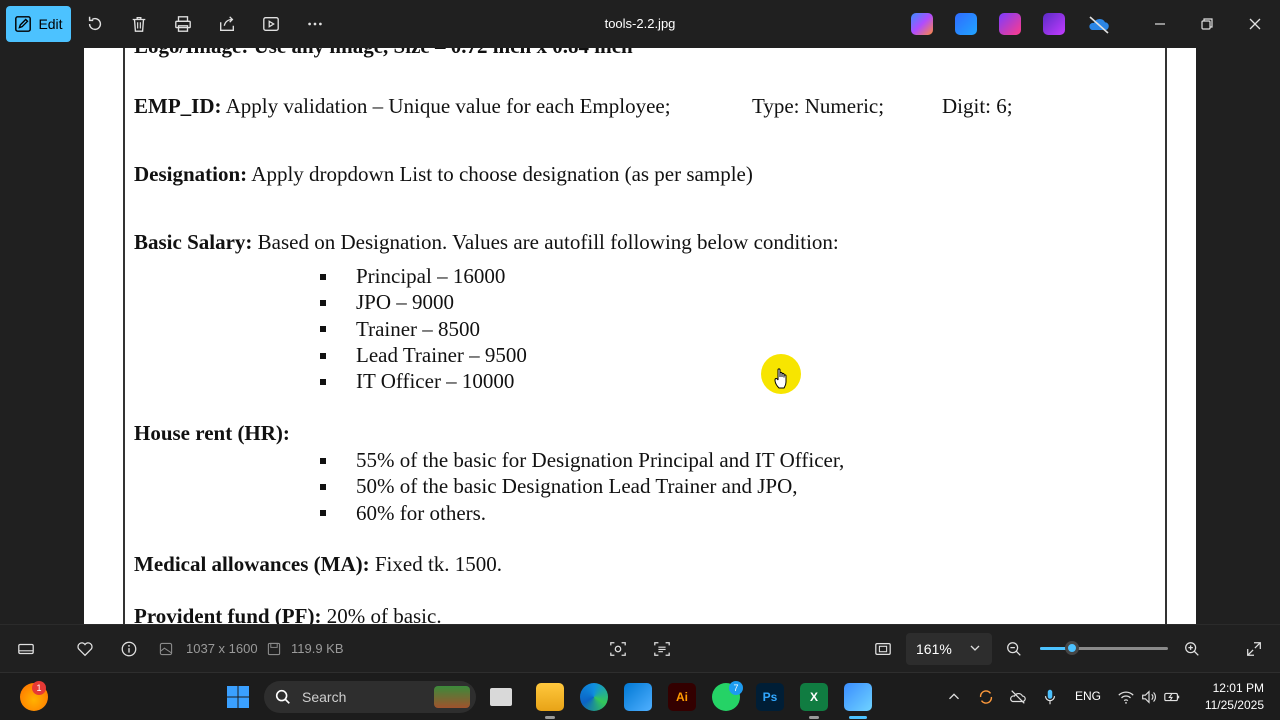 The image size is (1280, 720). What do you see at coordinates (23, 24) in the screenshot?
I see `edit-icon` at bounding box center [23, 24].